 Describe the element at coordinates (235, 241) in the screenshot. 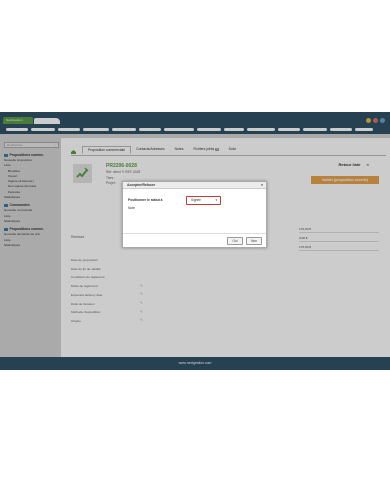

I see `oui-button: Oui` at that location.